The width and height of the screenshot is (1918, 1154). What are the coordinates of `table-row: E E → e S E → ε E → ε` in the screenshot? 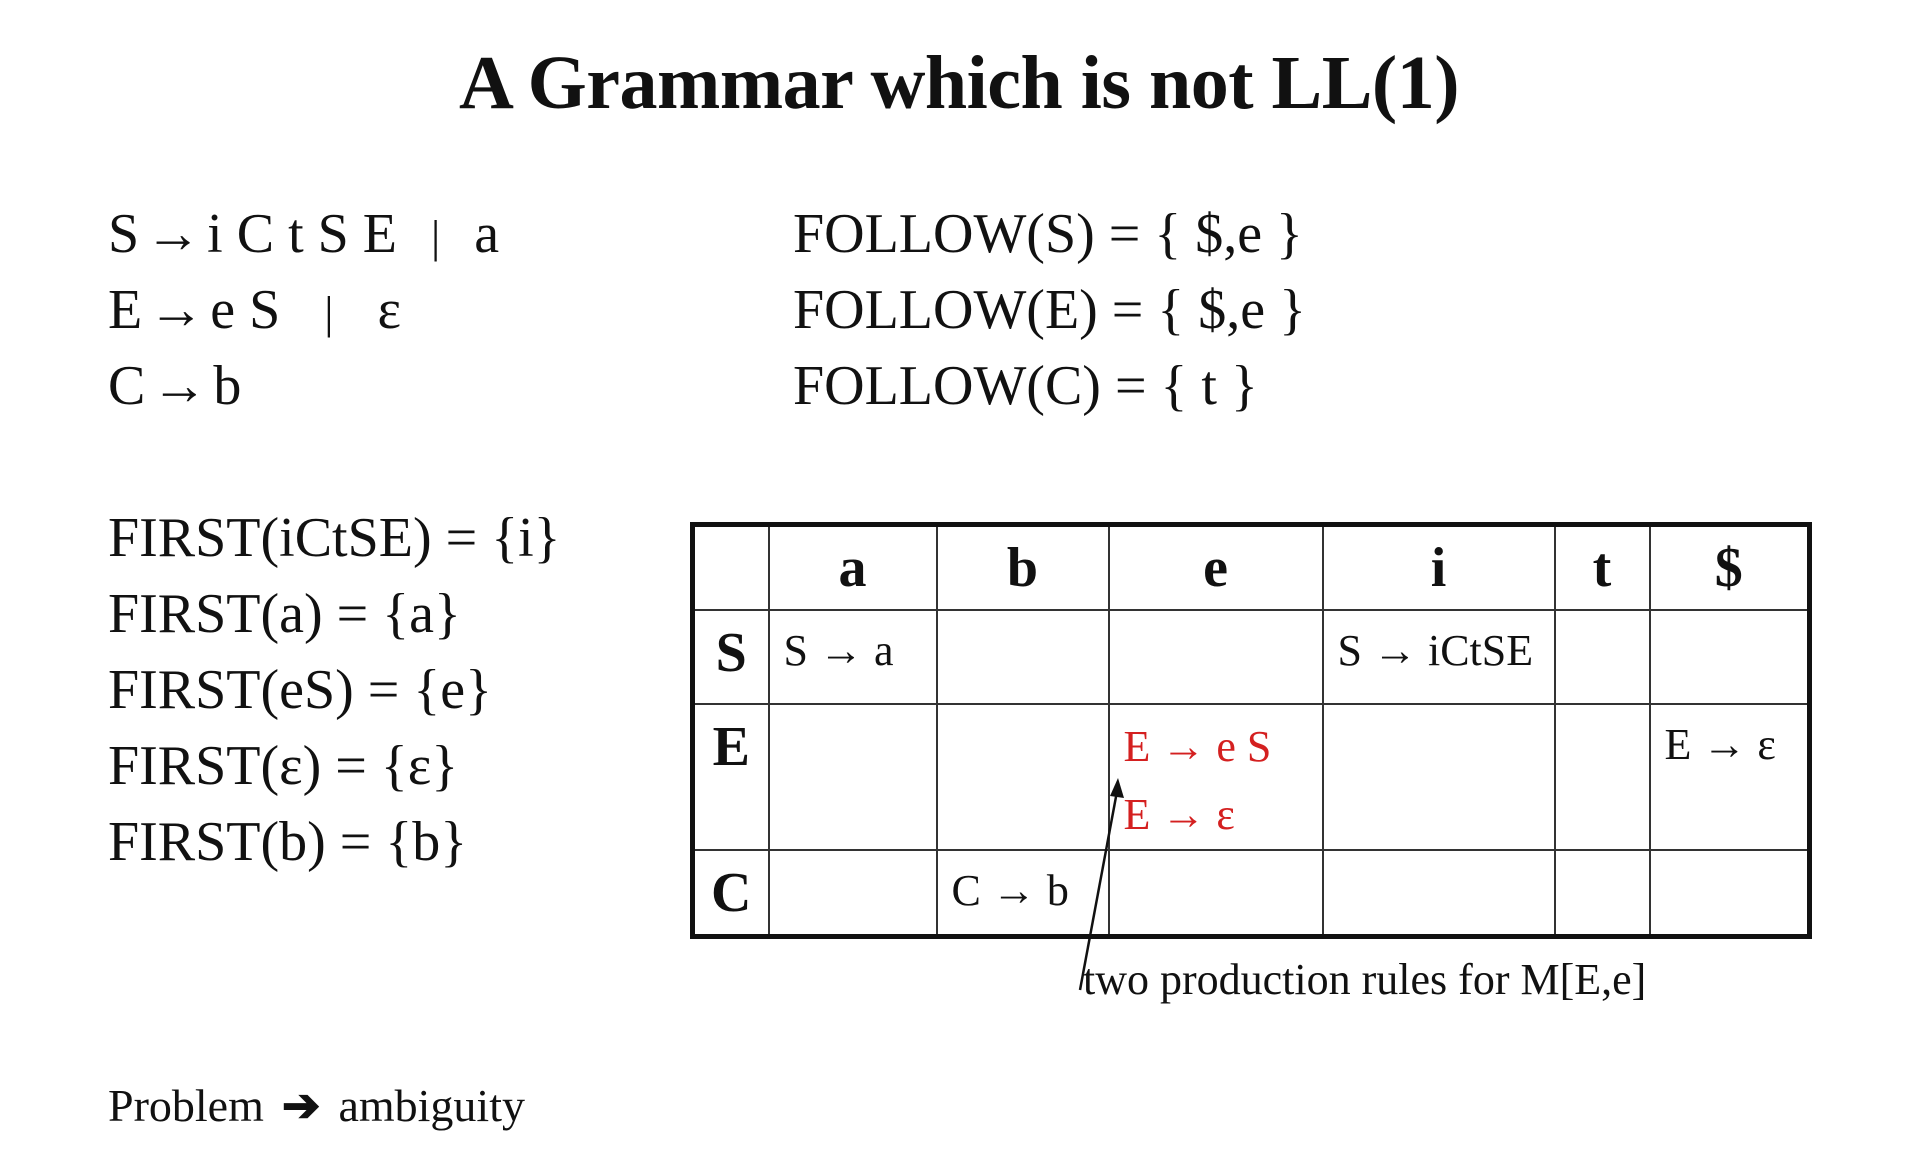 It's located at (1251, 777).